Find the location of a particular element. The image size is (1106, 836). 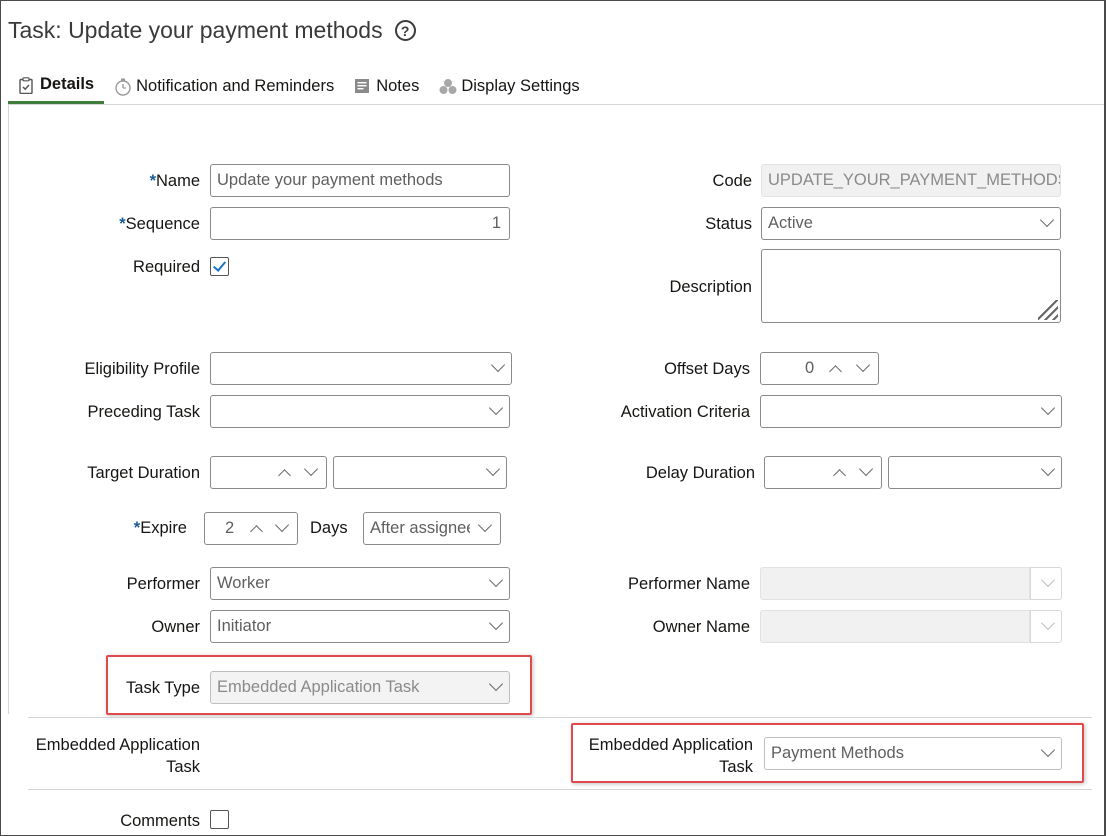

task-type-label: Task Type is located at coordinates (163, 688).